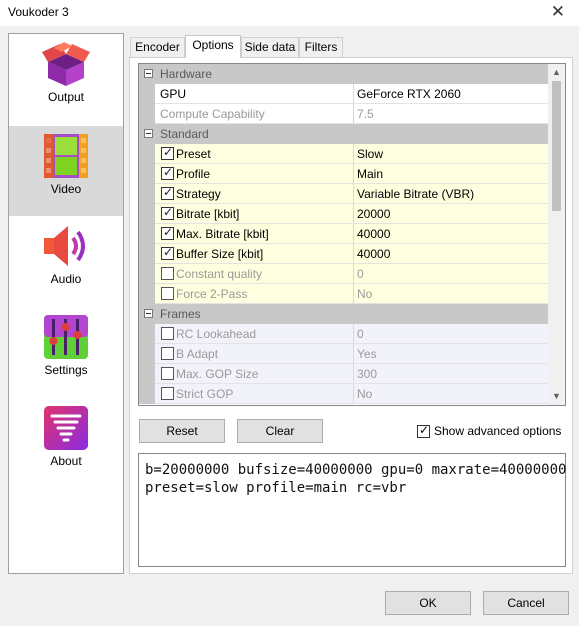  What do you see at coordinates (167, 373) in the screenshot?
I see `max-gop-size-checkbox` at bounding box center [167, 373].